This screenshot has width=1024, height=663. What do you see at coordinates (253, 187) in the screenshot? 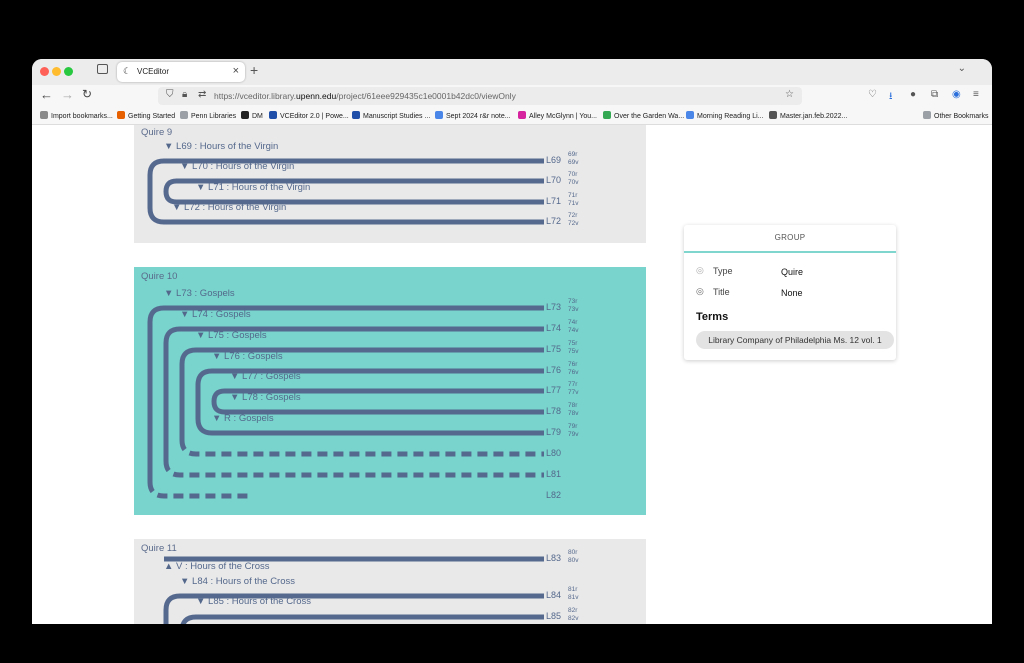
I see `leaf-label: ▼ L71 : Hours of the Virgin` at bounding box center [253, 187].